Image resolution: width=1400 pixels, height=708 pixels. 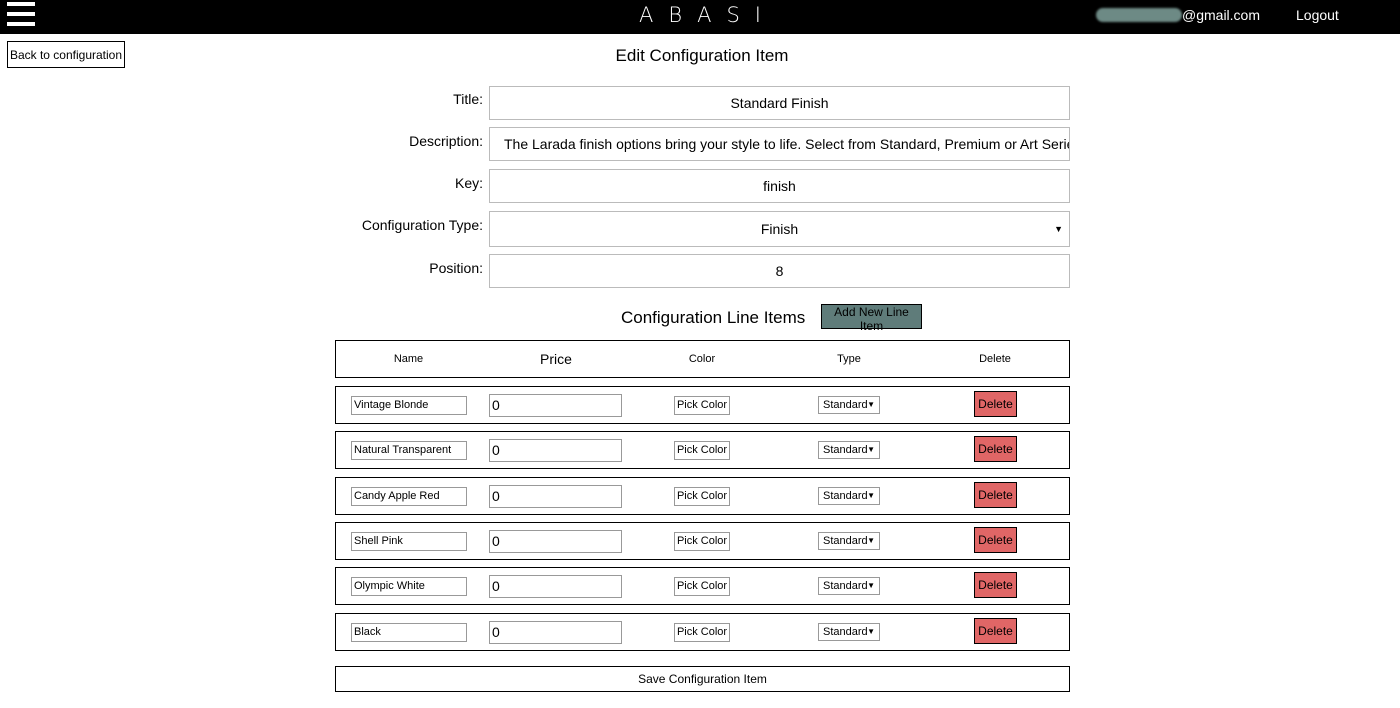 What do you see at coordinates (1317, 15) in the screenshot?
I see `logout-link: Logout` at bounding box center [1317, 15].